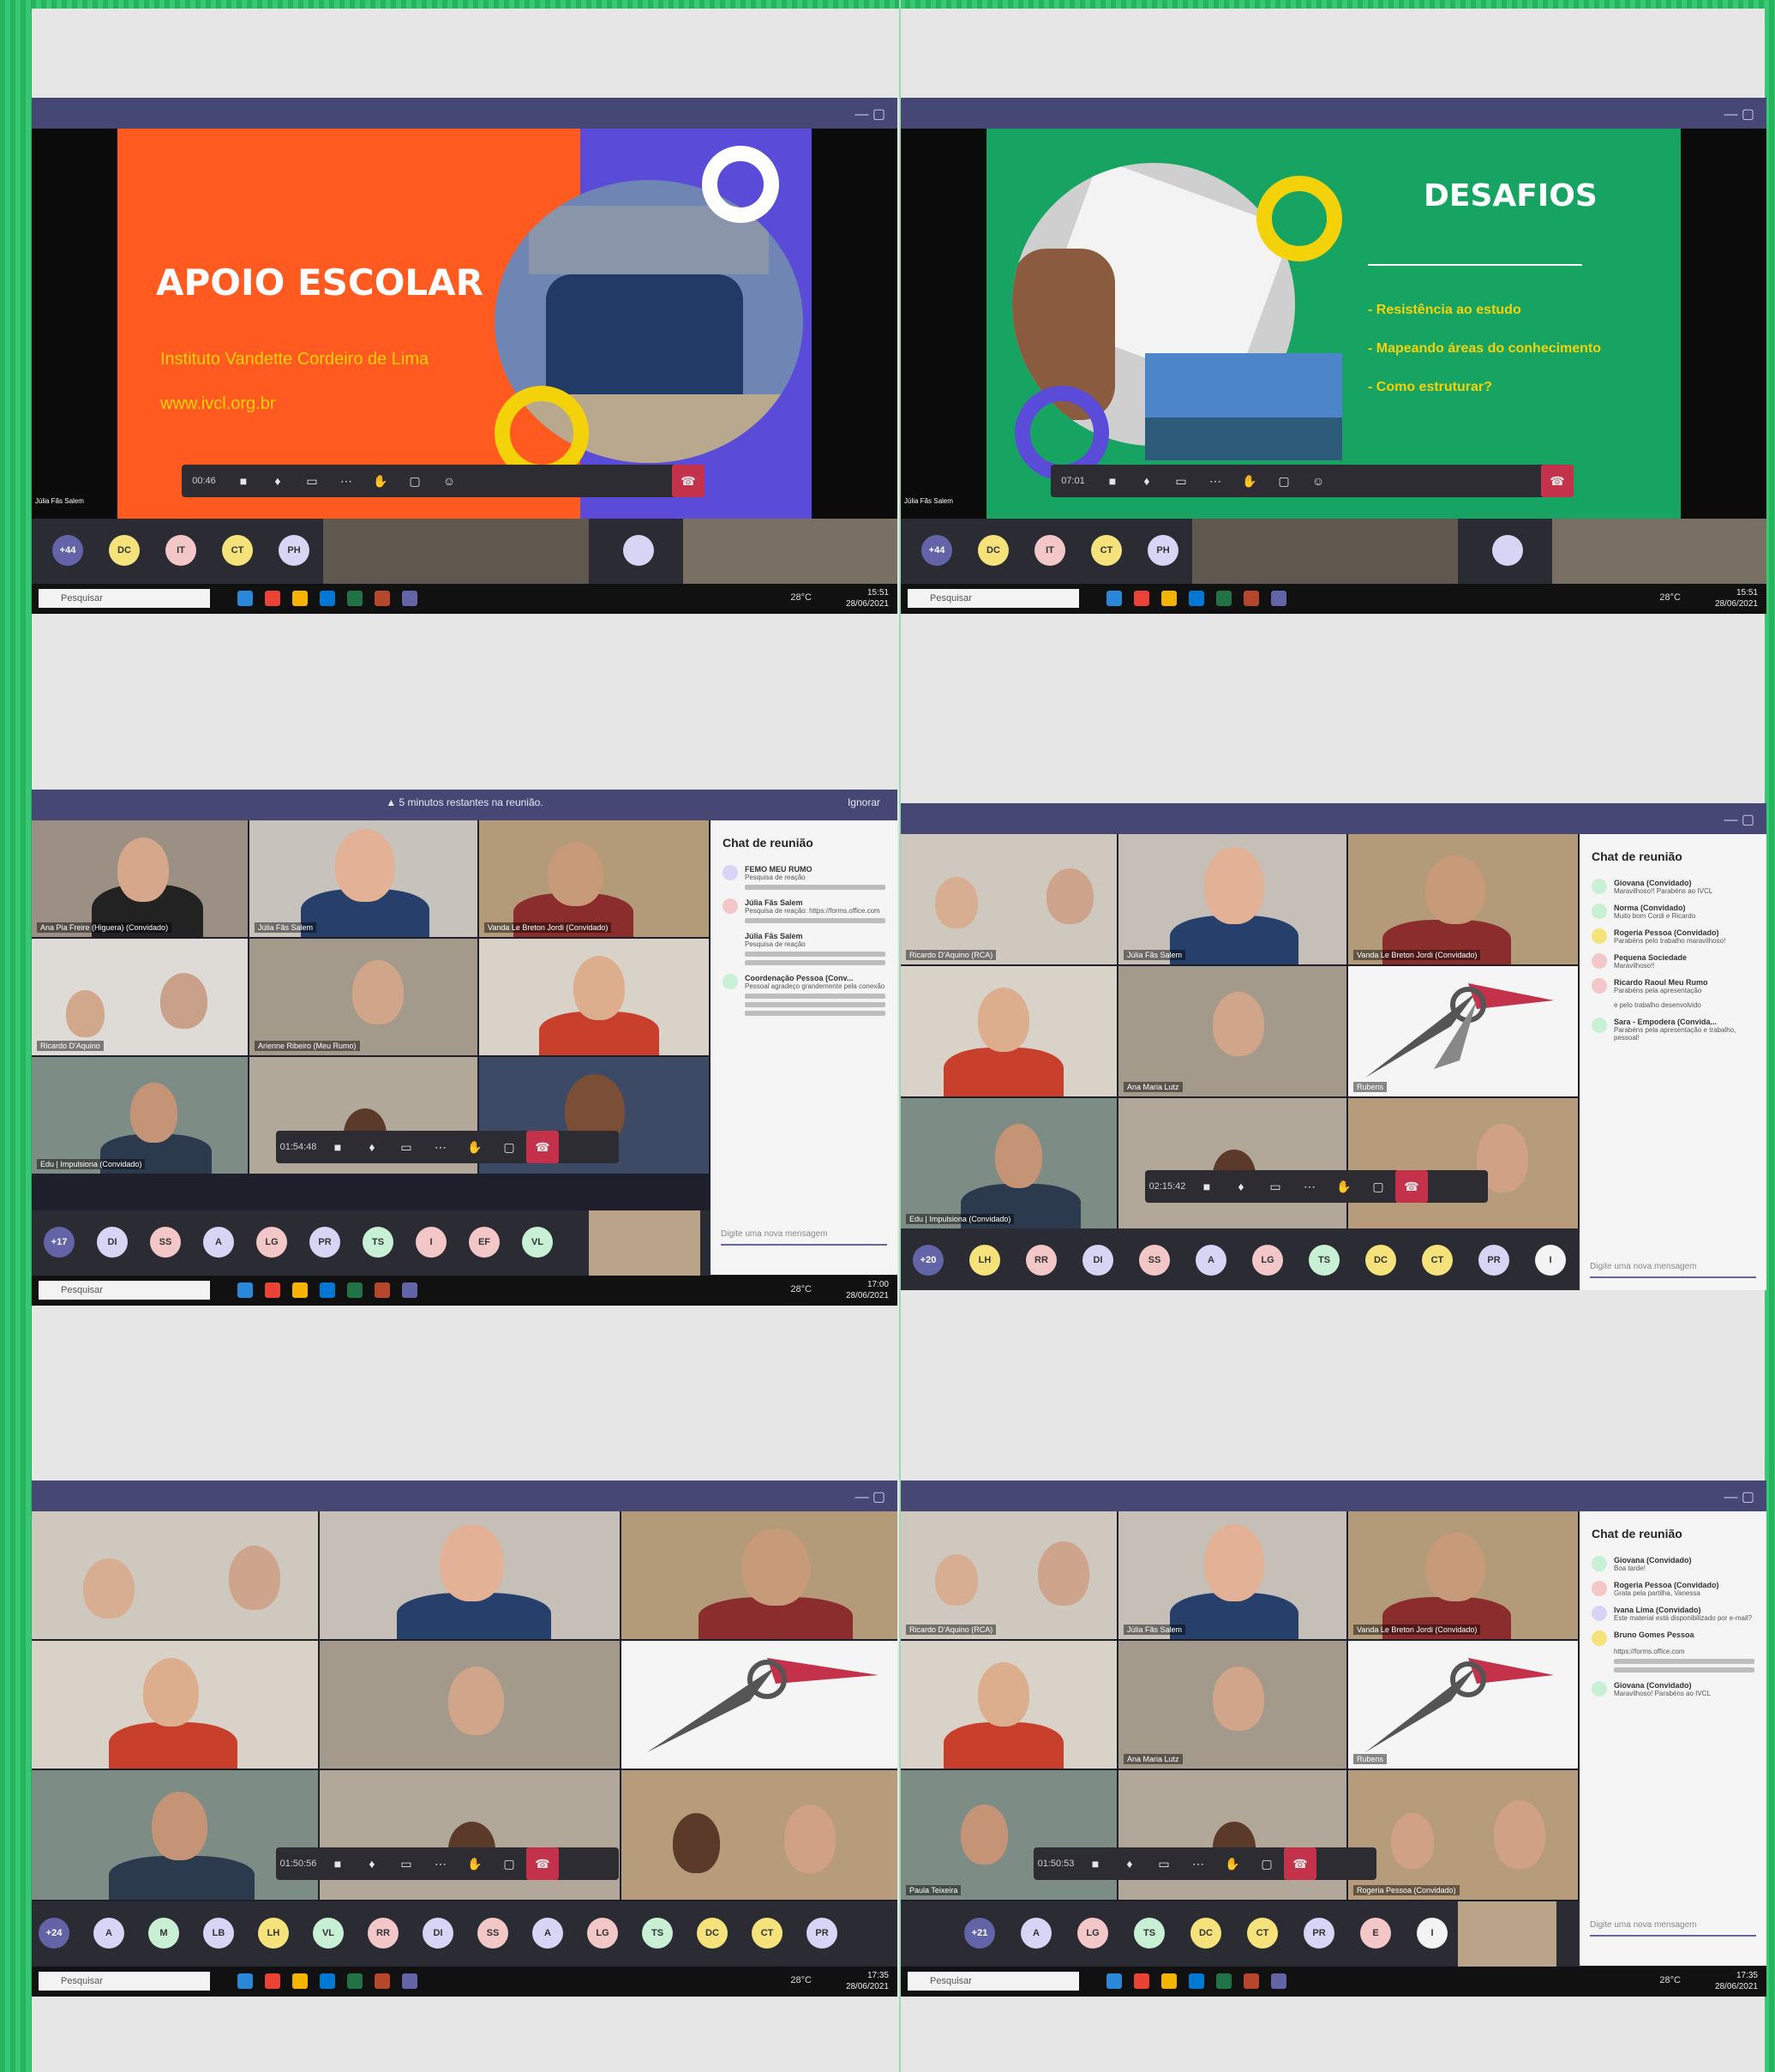 This screenshot has width=1775, height=2072. Describe the element at coordinates (864, 802) in the screenshot. I see `dismiss-button: Ignorar` at that location.